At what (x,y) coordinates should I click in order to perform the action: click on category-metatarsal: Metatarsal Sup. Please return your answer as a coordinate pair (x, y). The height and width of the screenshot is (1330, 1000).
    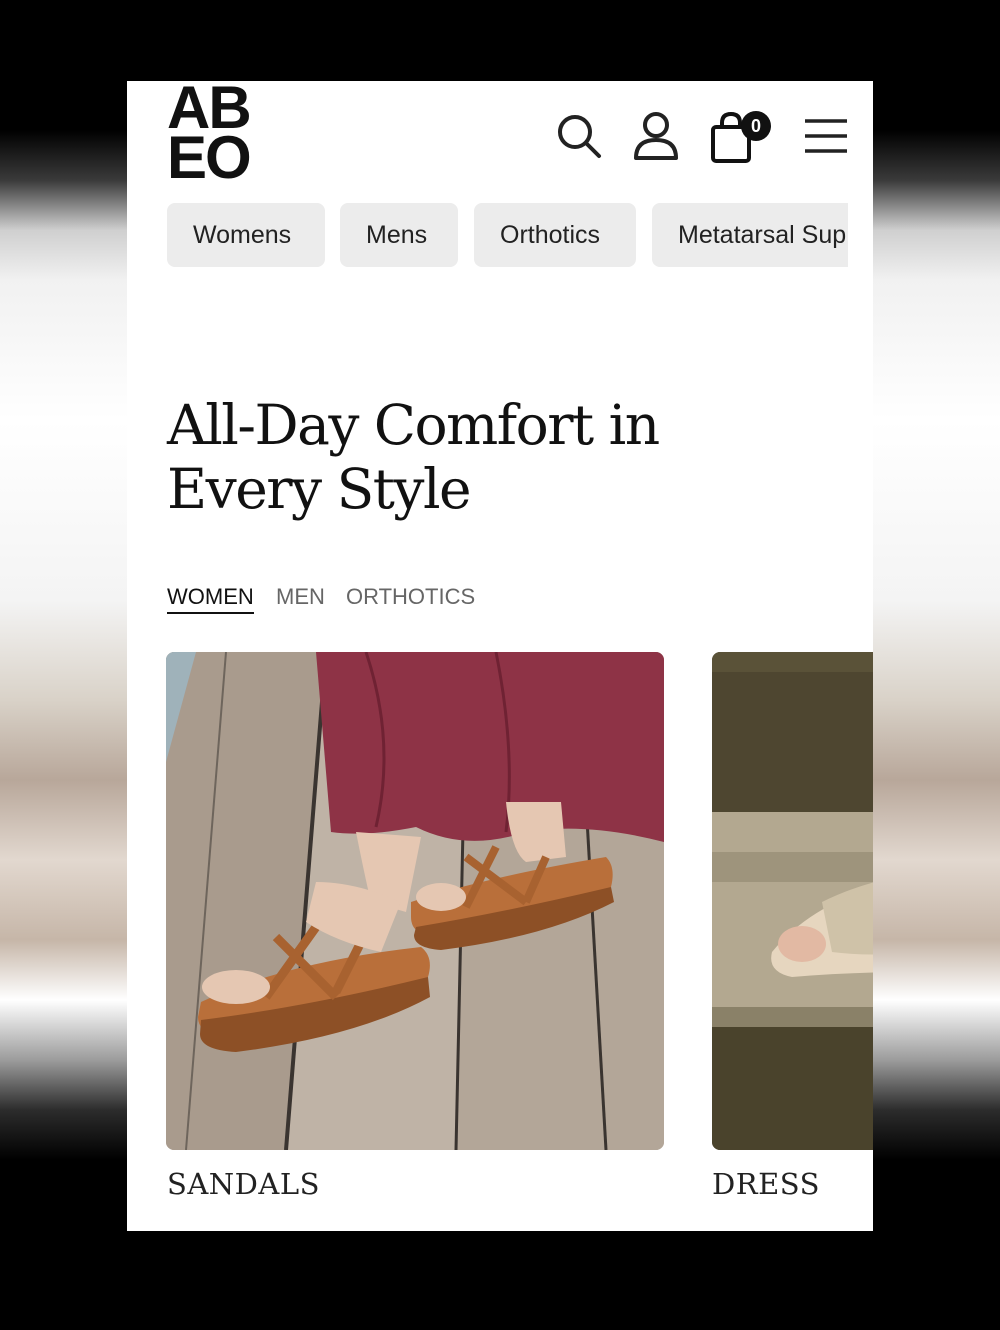
    Looking at the image, I should click on (750, 235).